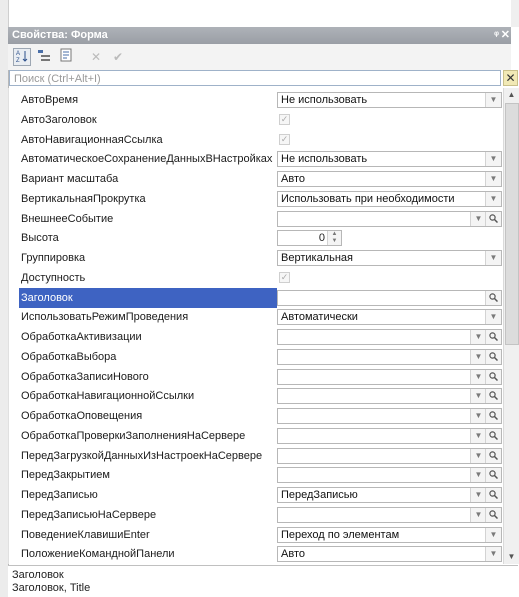 The width and height of the screenshot is (519, 597). I want to click on property-row: ОбработкаОповещения ▼, so click(256, 416).